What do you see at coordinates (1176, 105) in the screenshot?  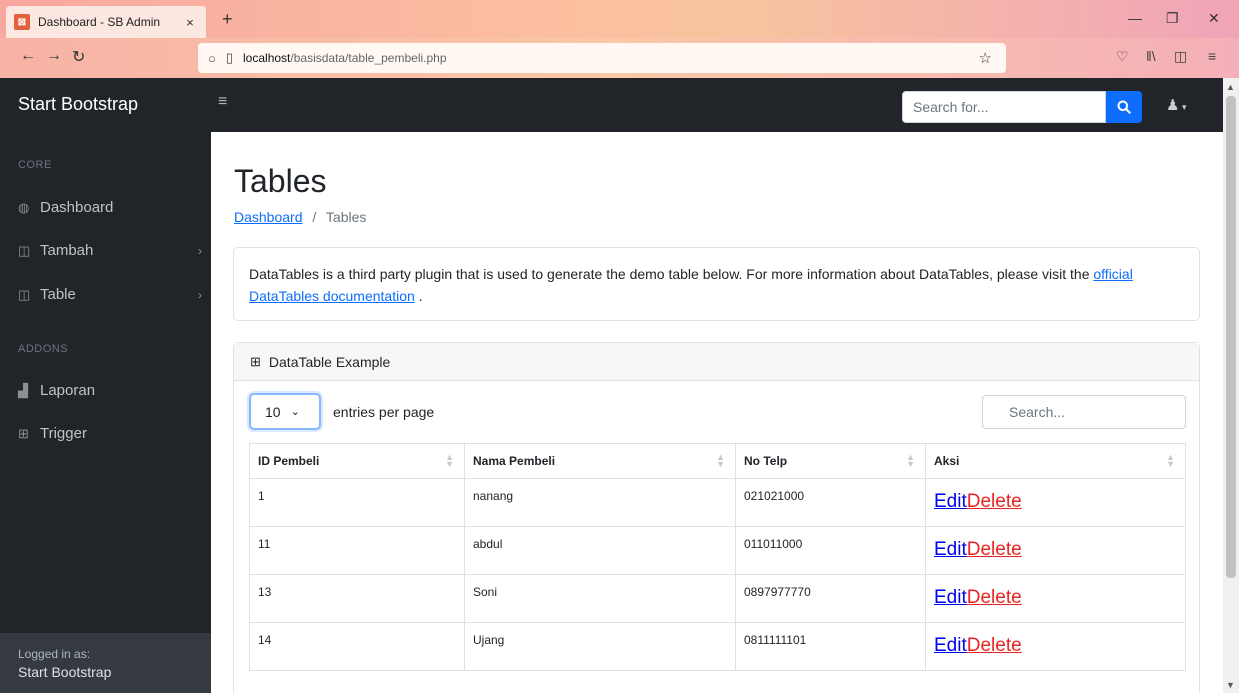 I see `user-menu: ♟ ▾` at bounding box center [1176, 105].